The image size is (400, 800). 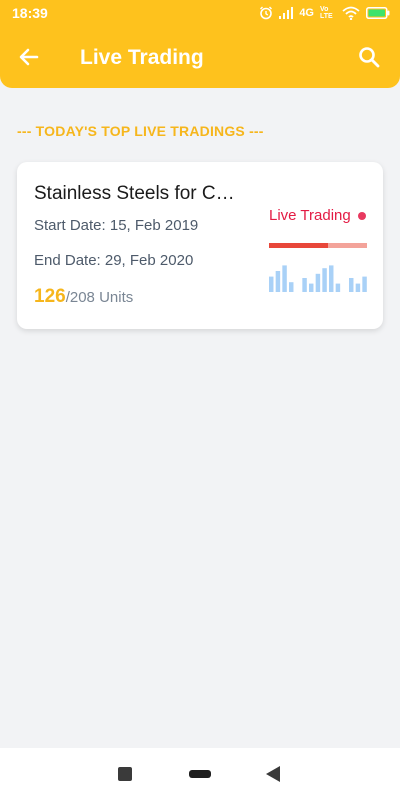 I want to click on volte-indicator: Vo LTE, so click(x=326, y=13).